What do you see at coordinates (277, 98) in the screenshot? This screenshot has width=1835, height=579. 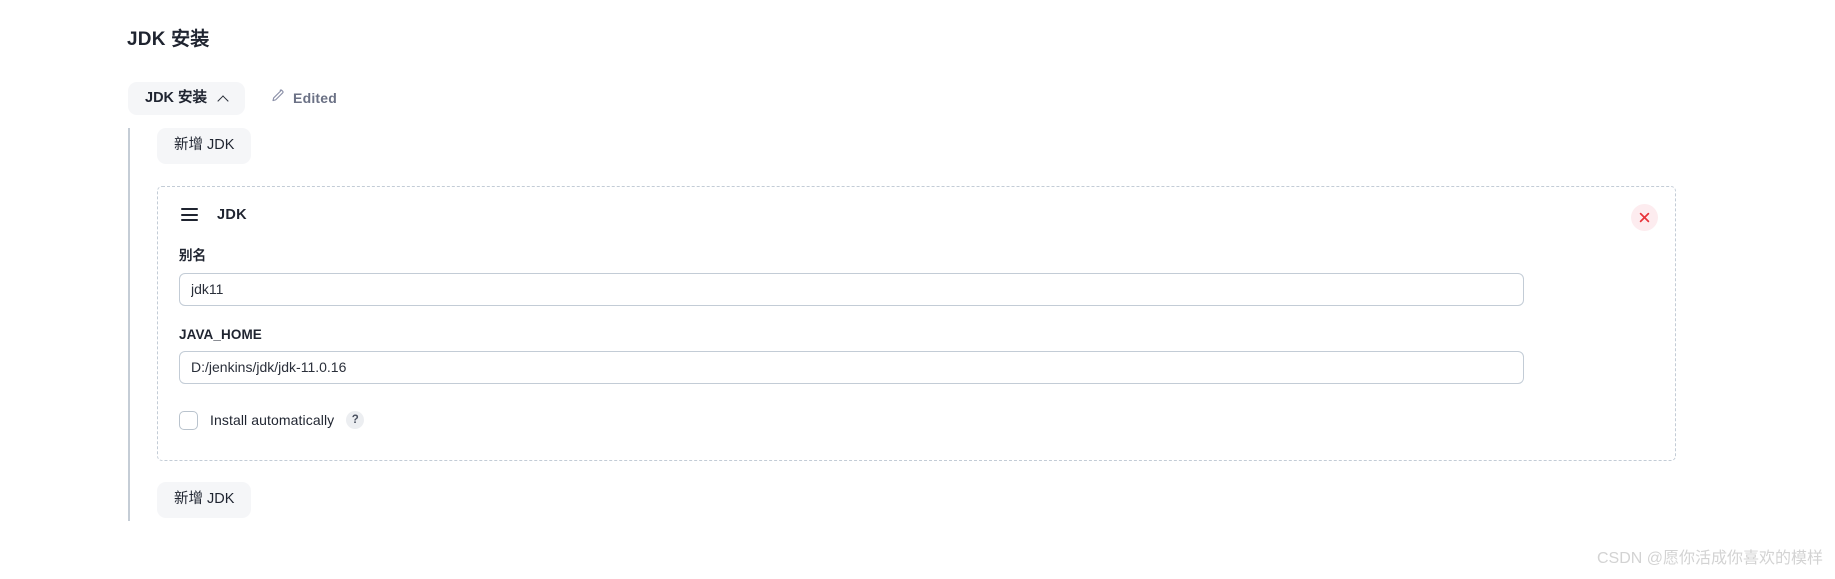 I see `pencil-icon` at bounding box center [277, 98].